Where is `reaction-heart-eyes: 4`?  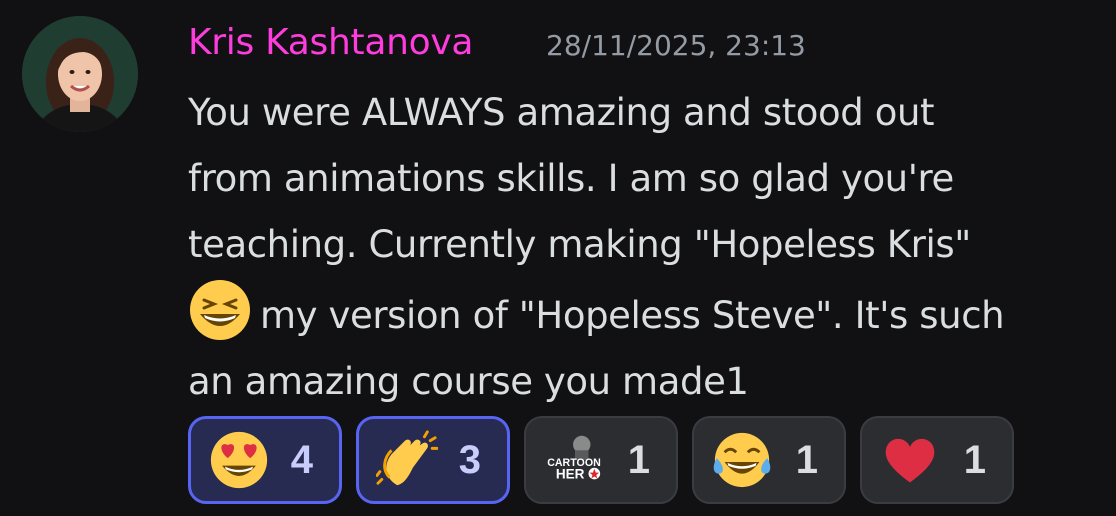 reaction-heart-eyes: 4 is located at coordinates (265, 460).